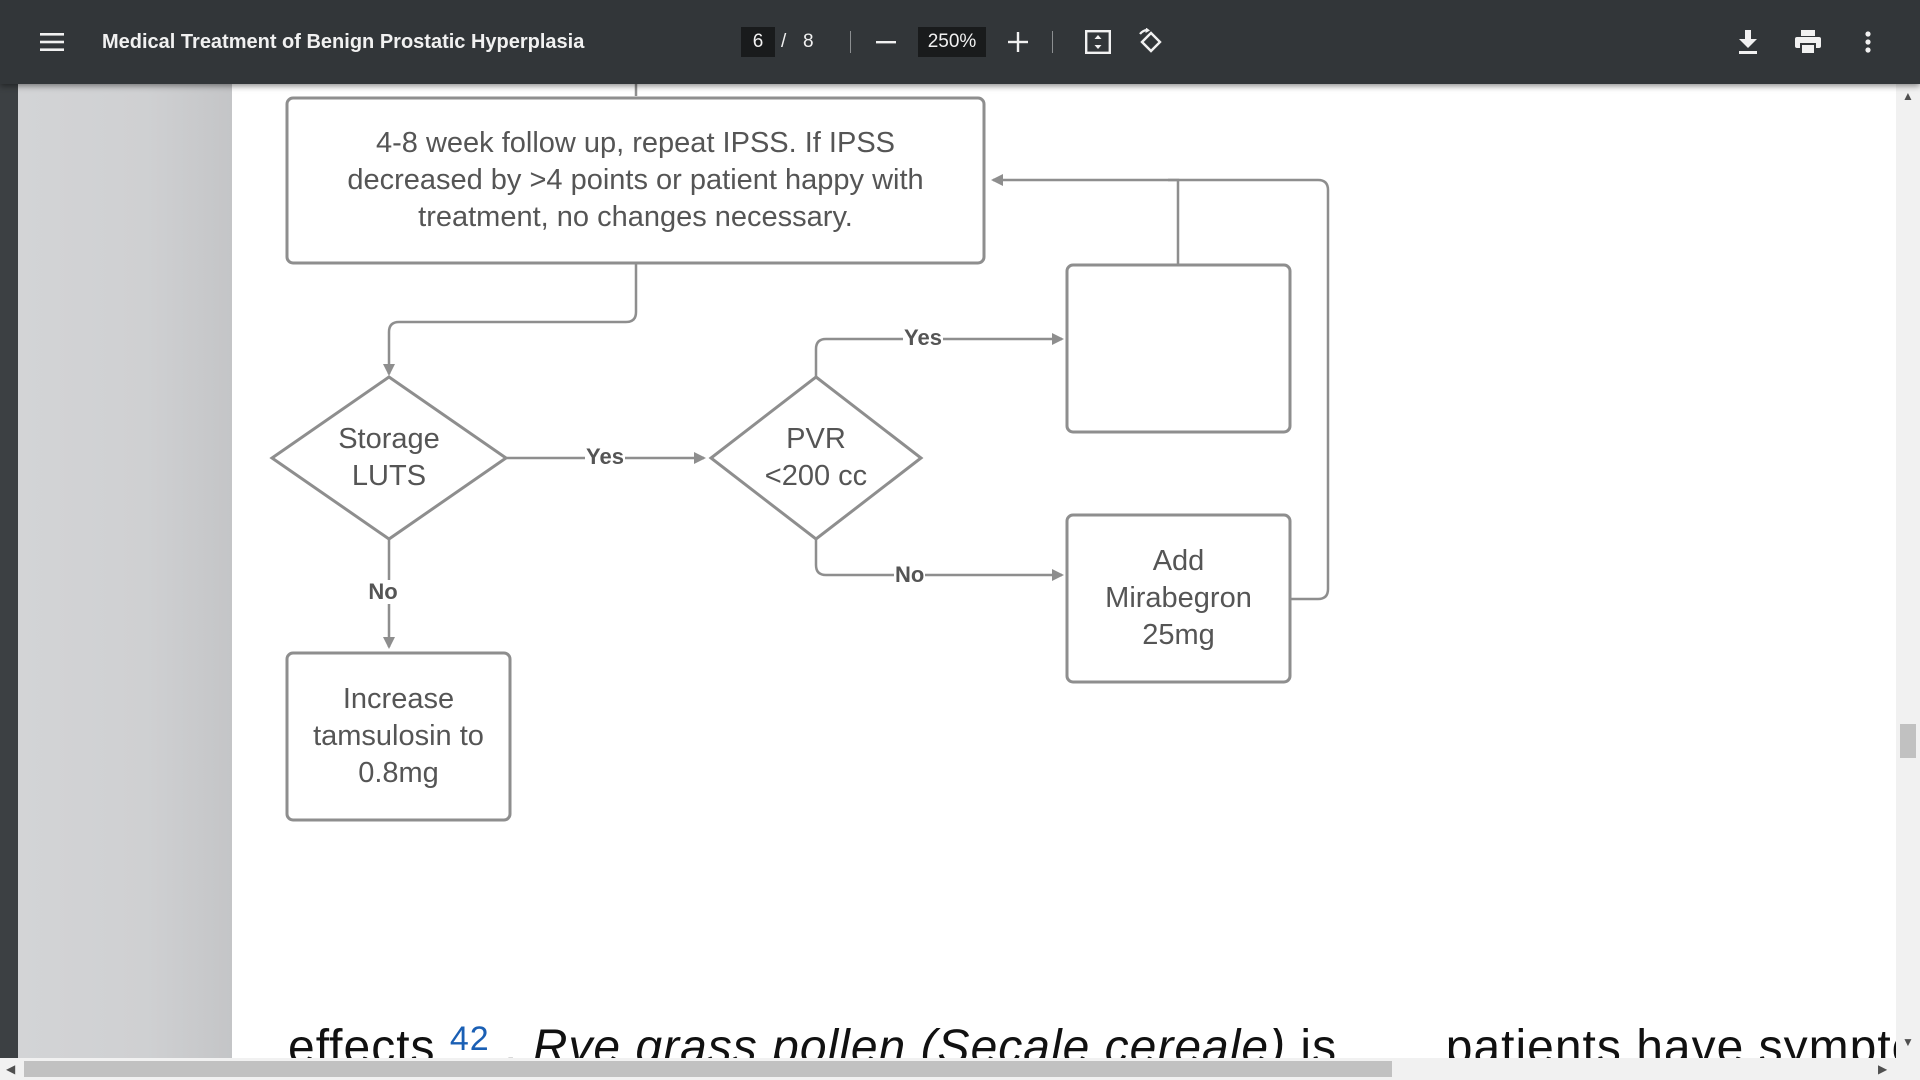  Describe the element at coordinates (1670, 1039) in the screenshot. I see `body-text-right: patients have symptoms` at that location.